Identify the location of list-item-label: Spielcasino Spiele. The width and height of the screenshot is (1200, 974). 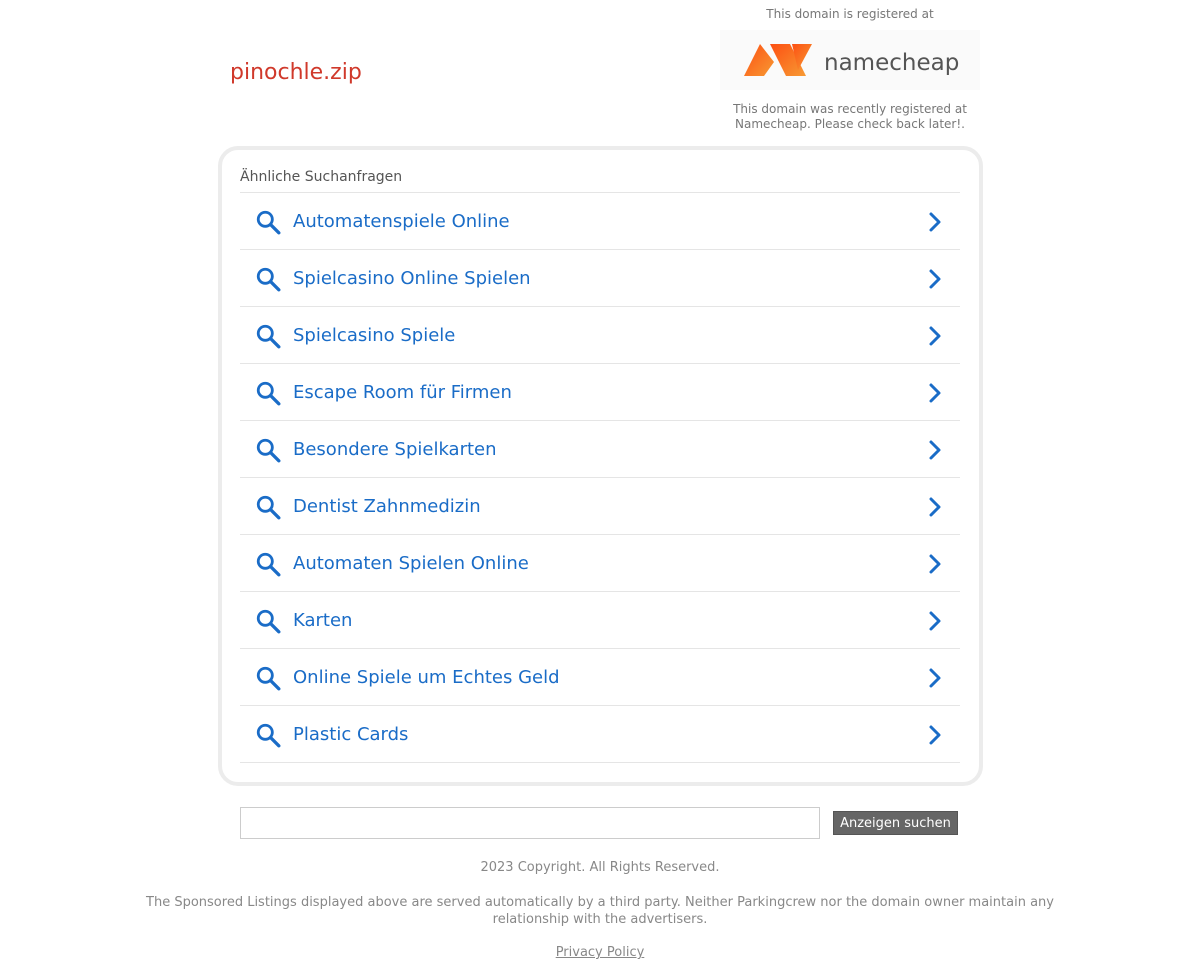
(374, 335).